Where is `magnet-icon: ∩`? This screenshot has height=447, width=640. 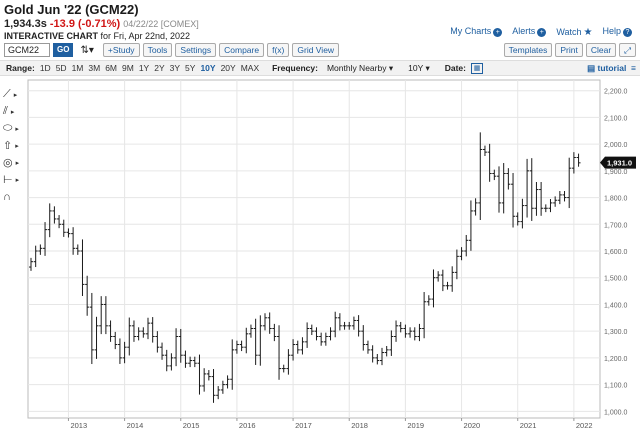 magnet-icon: ∩ is located at coordinates (14, 196).